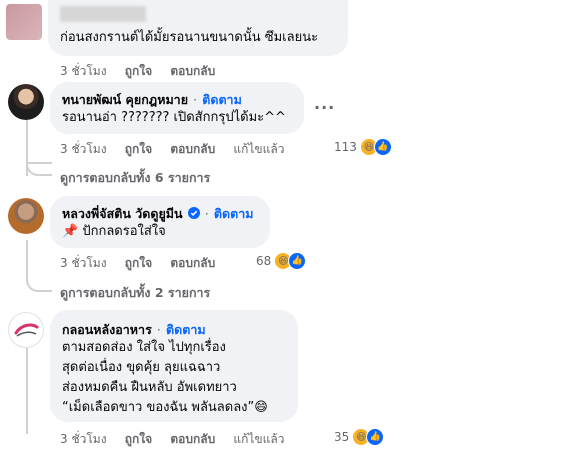 The image size is (588, 464). What do you see at coordinates (264, 261) in the screenshot?
I see `reaction-count: 68` at bounding box center [264, 261].